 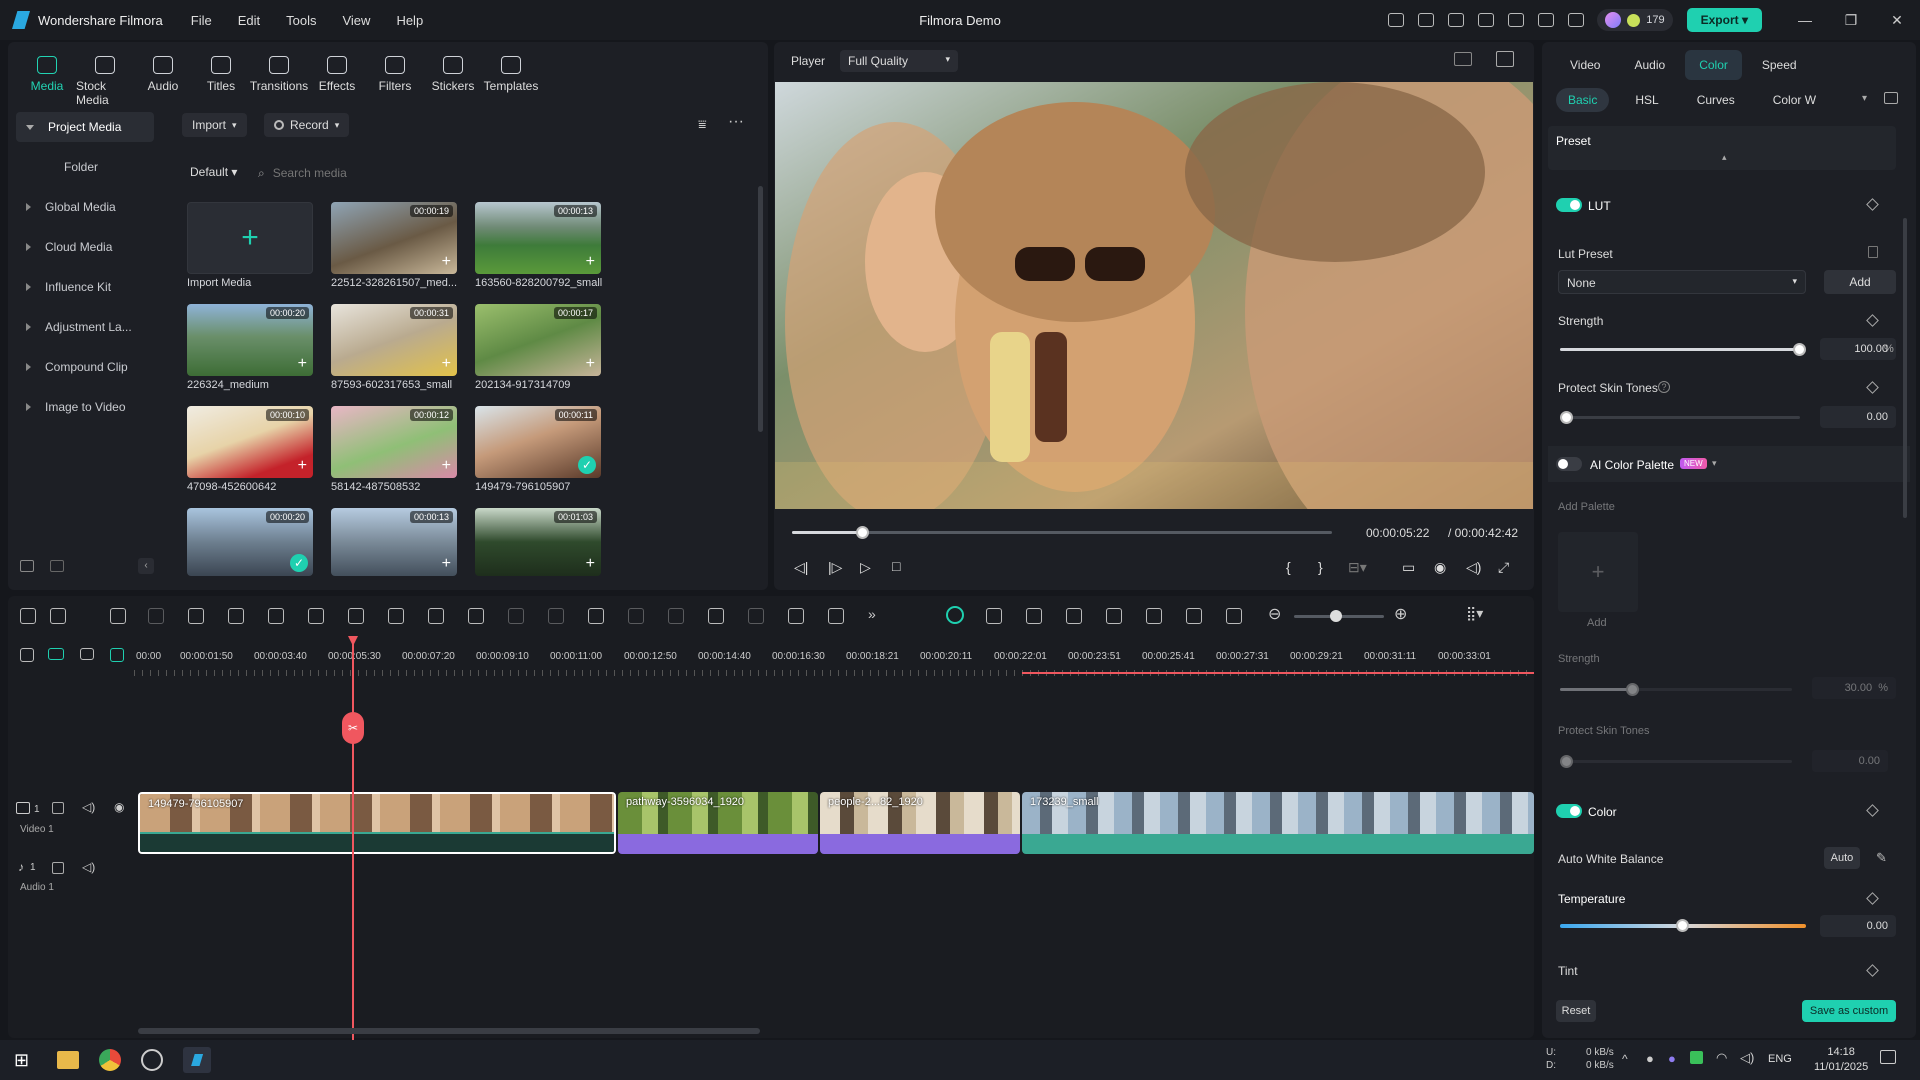 I want to click on chrome-icon, so click(x=110, y=1060).